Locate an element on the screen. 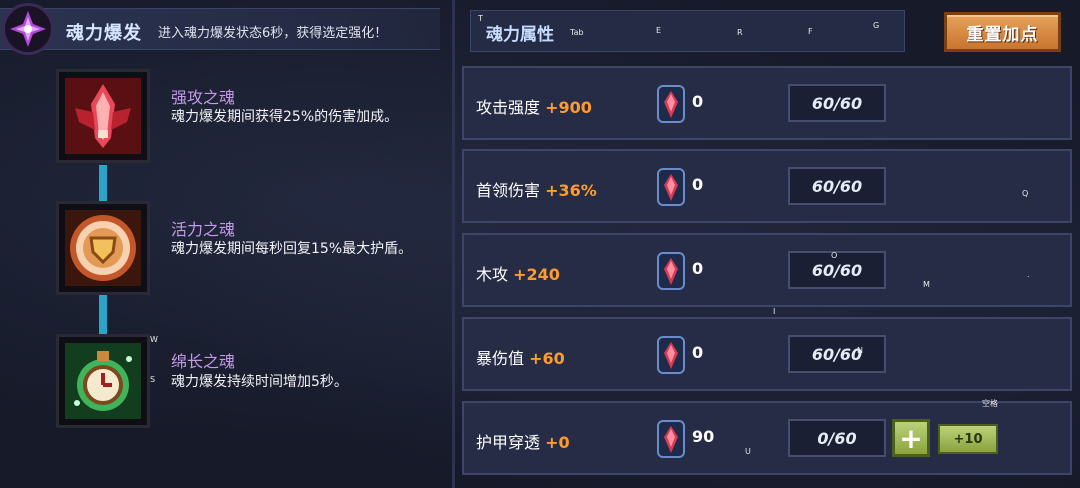 This screenshot has height=488, width=1080. endurance-soul-icon is located at coordinates (103, 381).